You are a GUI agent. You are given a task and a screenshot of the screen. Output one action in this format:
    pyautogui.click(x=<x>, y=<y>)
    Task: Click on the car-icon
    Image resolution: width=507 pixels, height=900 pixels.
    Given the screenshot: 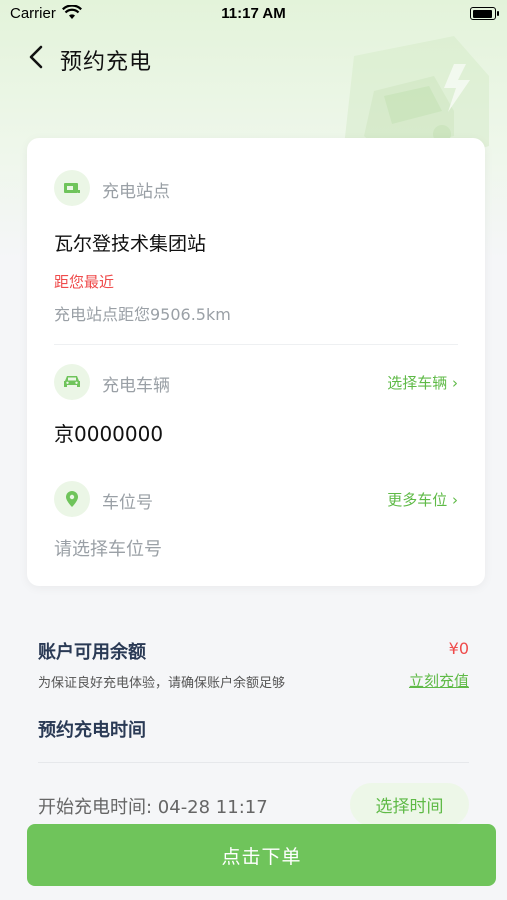 What is the action you would take?
    pyautogui.click(x=72, y=382)
    